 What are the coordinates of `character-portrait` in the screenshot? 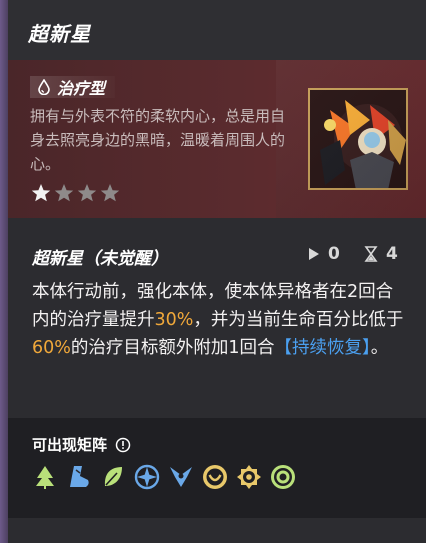 It's located at (358, 139).